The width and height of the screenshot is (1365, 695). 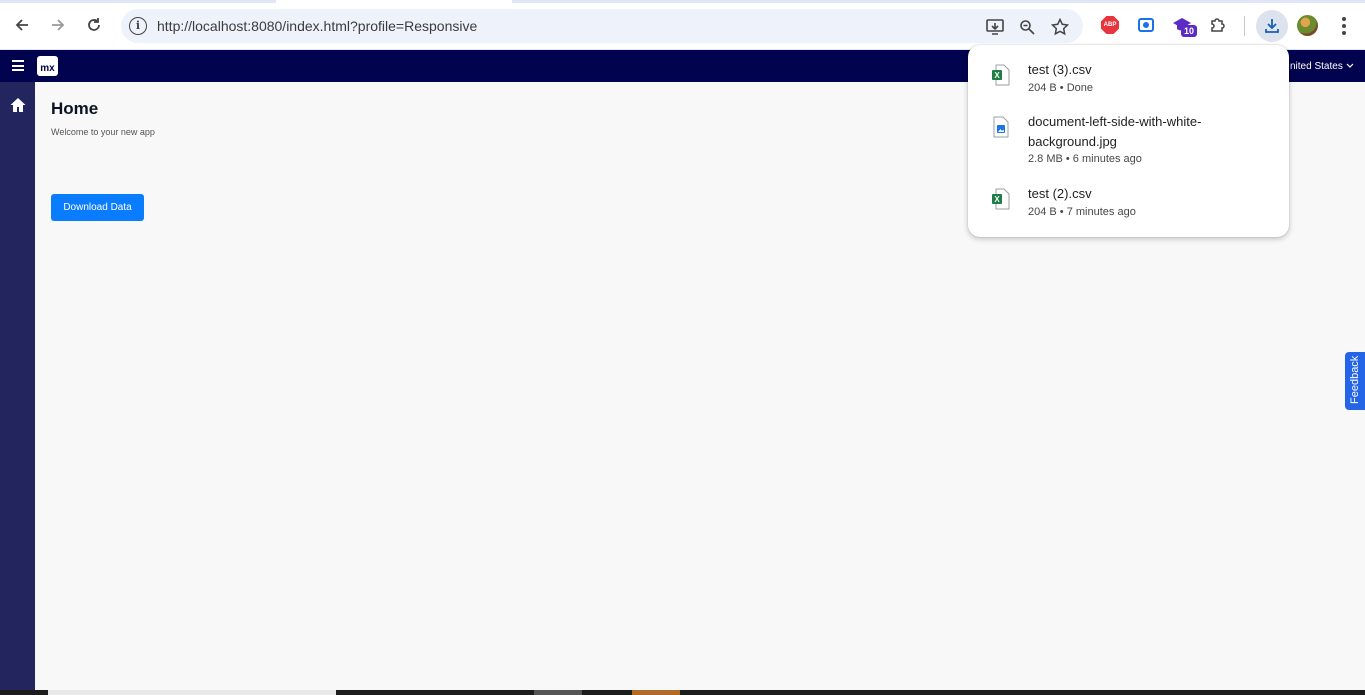 What do you see at coordinates (58, 25) in the screenshot?
I see `forward-icon` at bounding box center [58, 25].